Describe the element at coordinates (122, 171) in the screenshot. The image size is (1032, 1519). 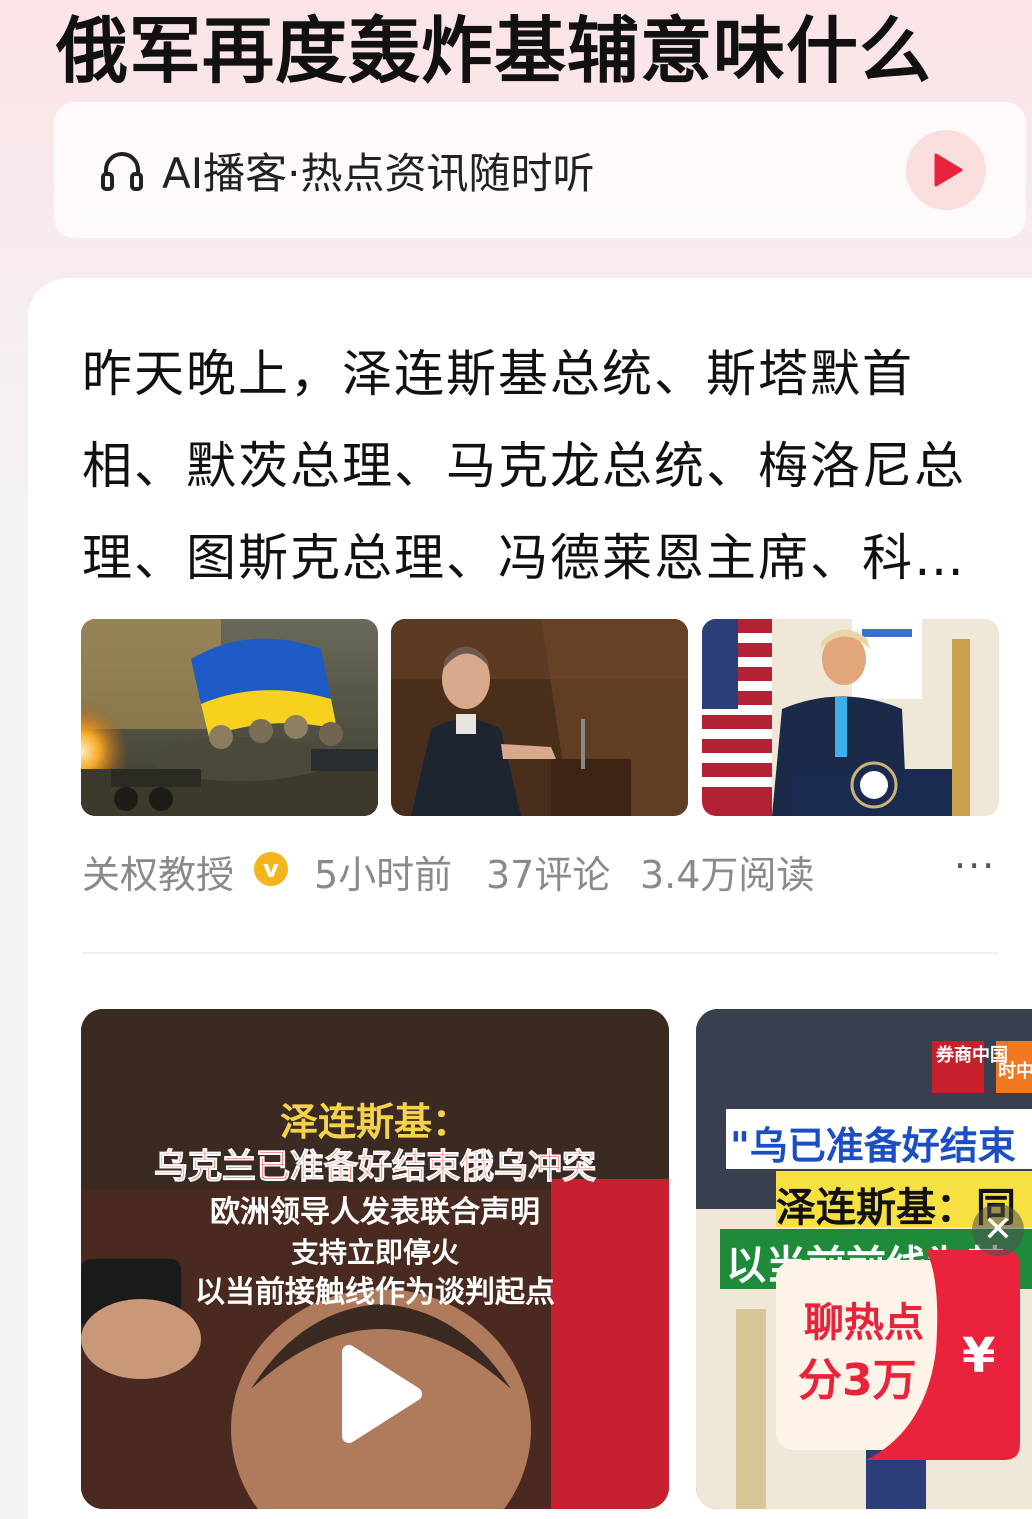
I see `headphones-icon` at that location.